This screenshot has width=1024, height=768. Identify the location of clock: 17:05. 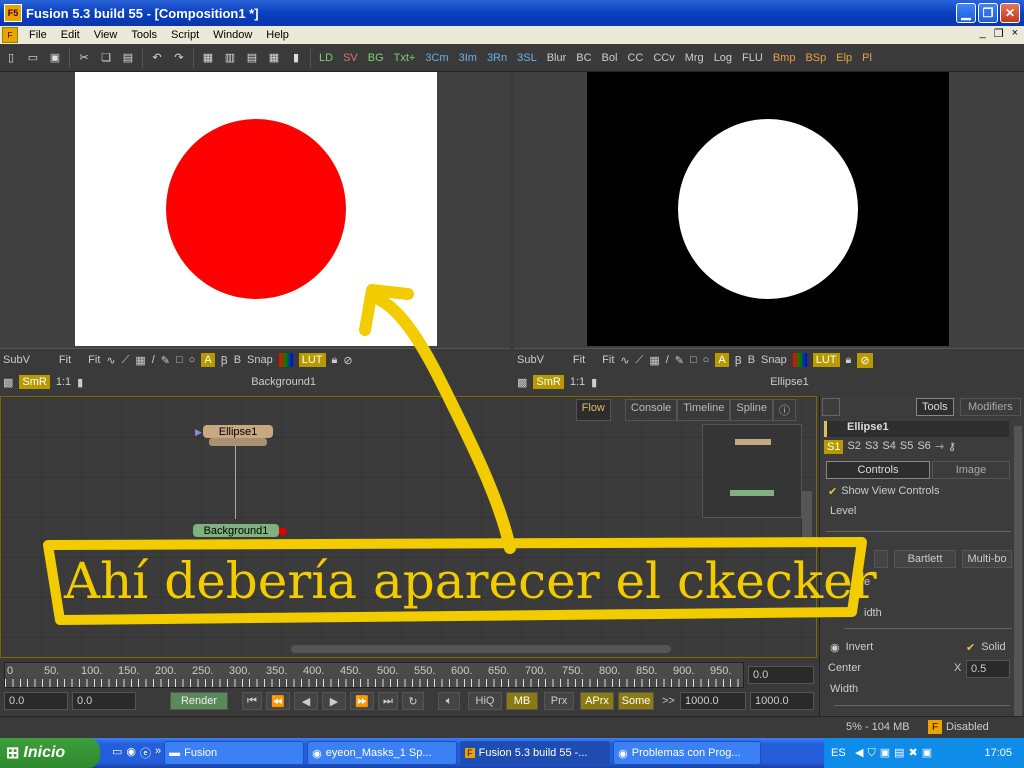
(998, 753).